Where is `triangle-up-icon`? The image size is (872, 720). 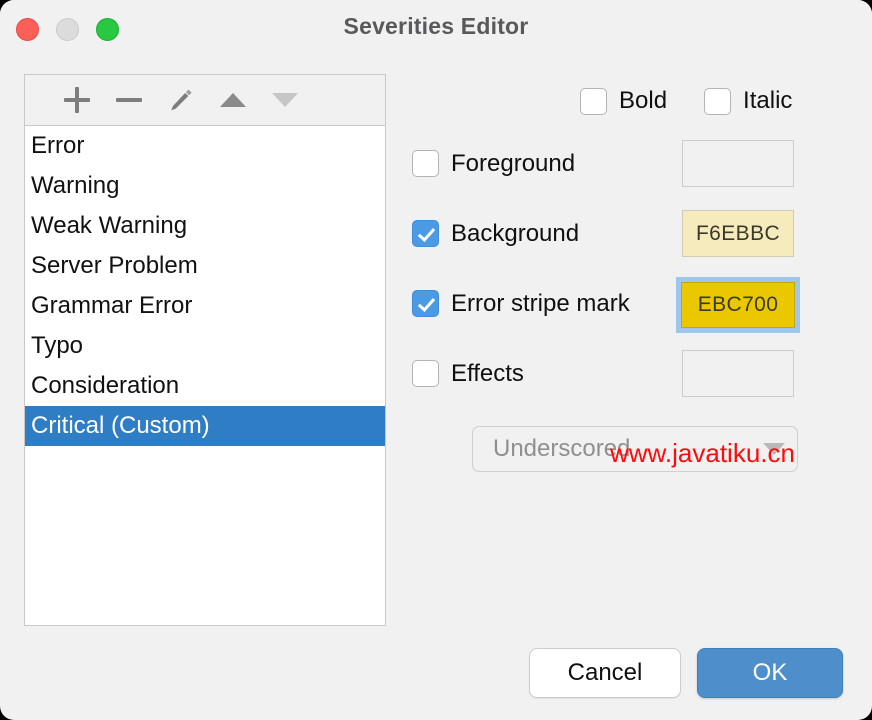
triangle-up-icon is located at coordinates (233, 100).